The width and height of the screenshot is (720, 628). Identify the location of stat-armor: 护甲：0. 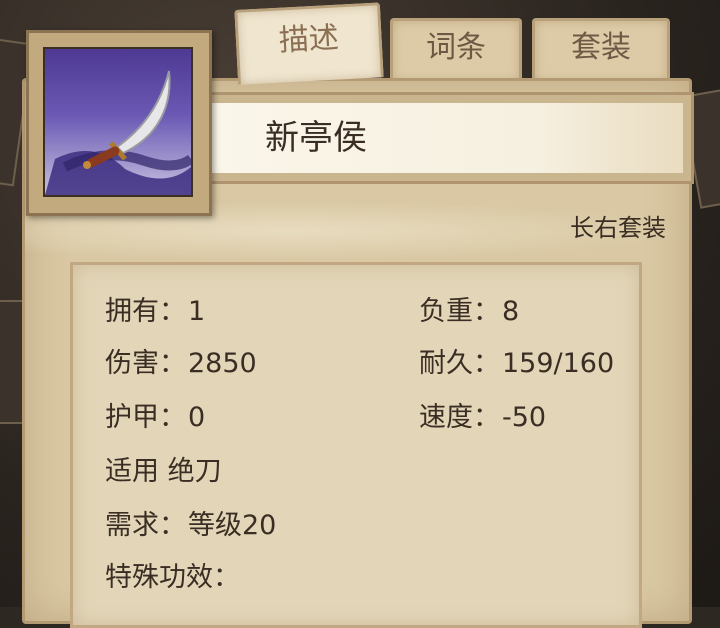
(155, 417).